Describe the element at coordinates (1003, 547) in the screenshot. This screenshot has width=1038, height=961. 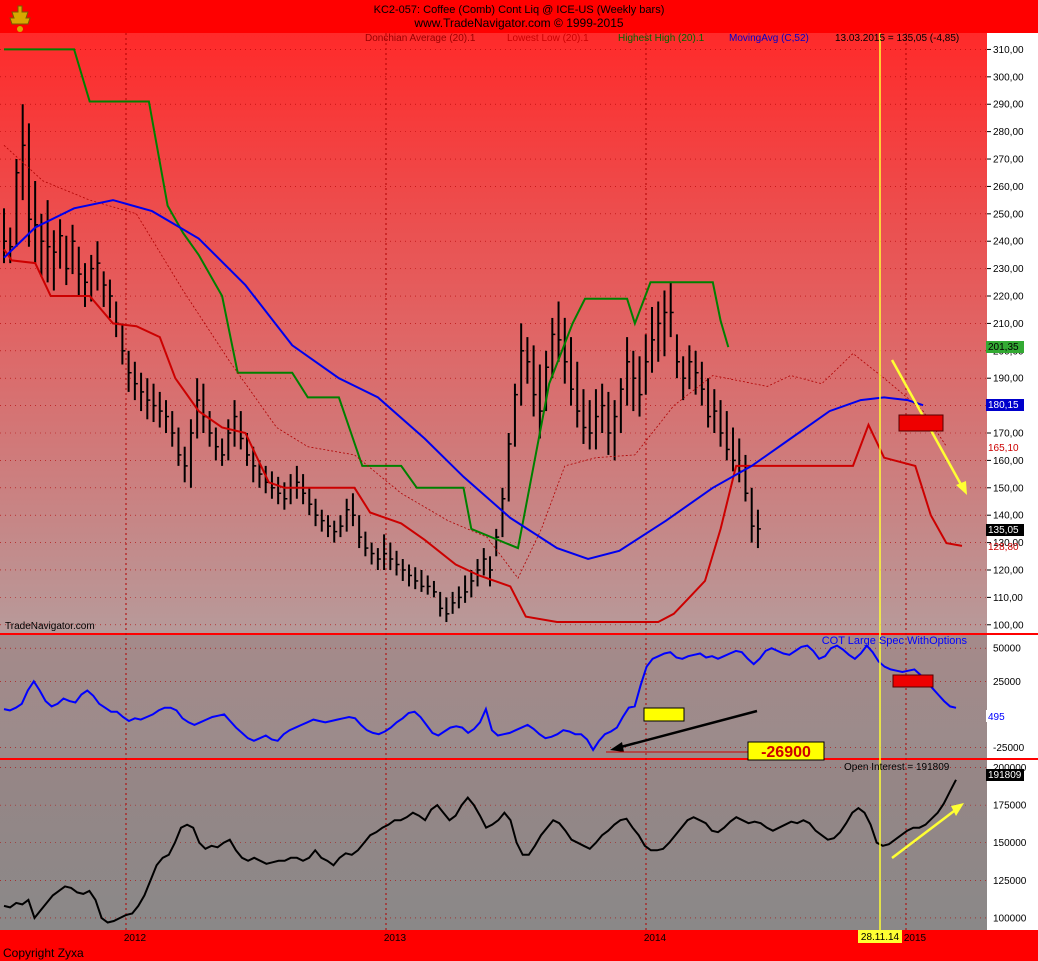
I see `label-lowest: 128,80` at that location.